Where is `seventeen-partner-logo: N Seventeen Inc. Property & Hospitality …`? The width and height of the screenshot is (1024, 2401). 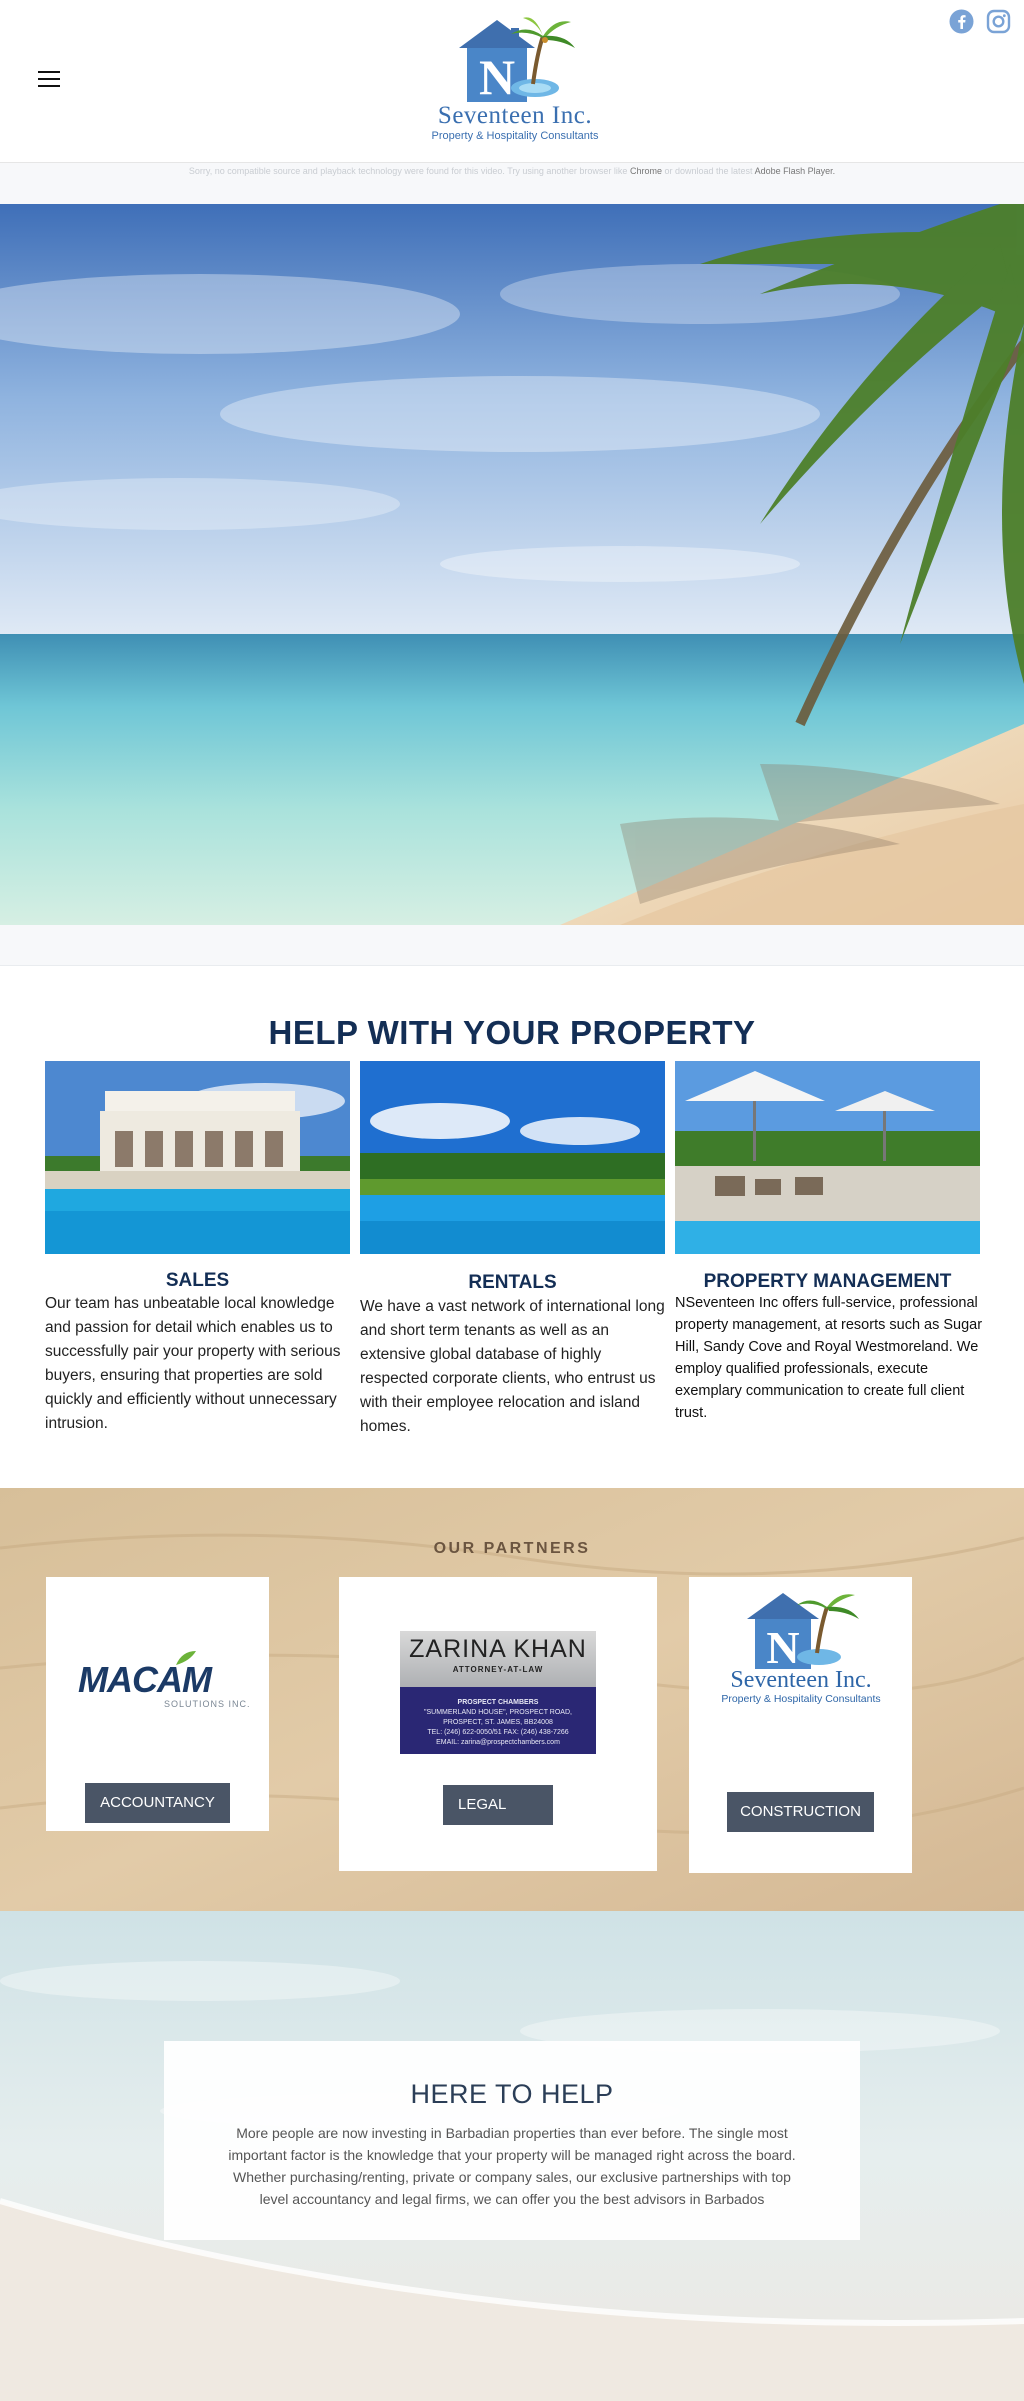 seventeen-partner-logo: N Seventeen Inc. Property & Hospitality … is located at coordinates (801, 1648).